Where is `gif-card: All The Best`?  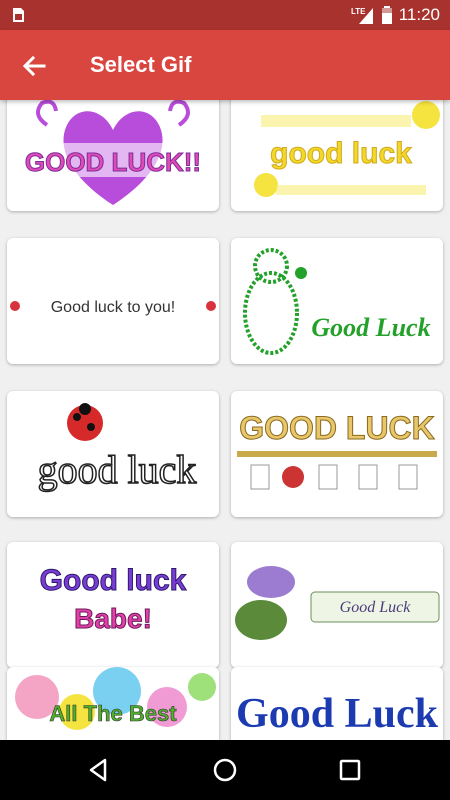 gif-card: All The Best is located at coordinates (113, 703).